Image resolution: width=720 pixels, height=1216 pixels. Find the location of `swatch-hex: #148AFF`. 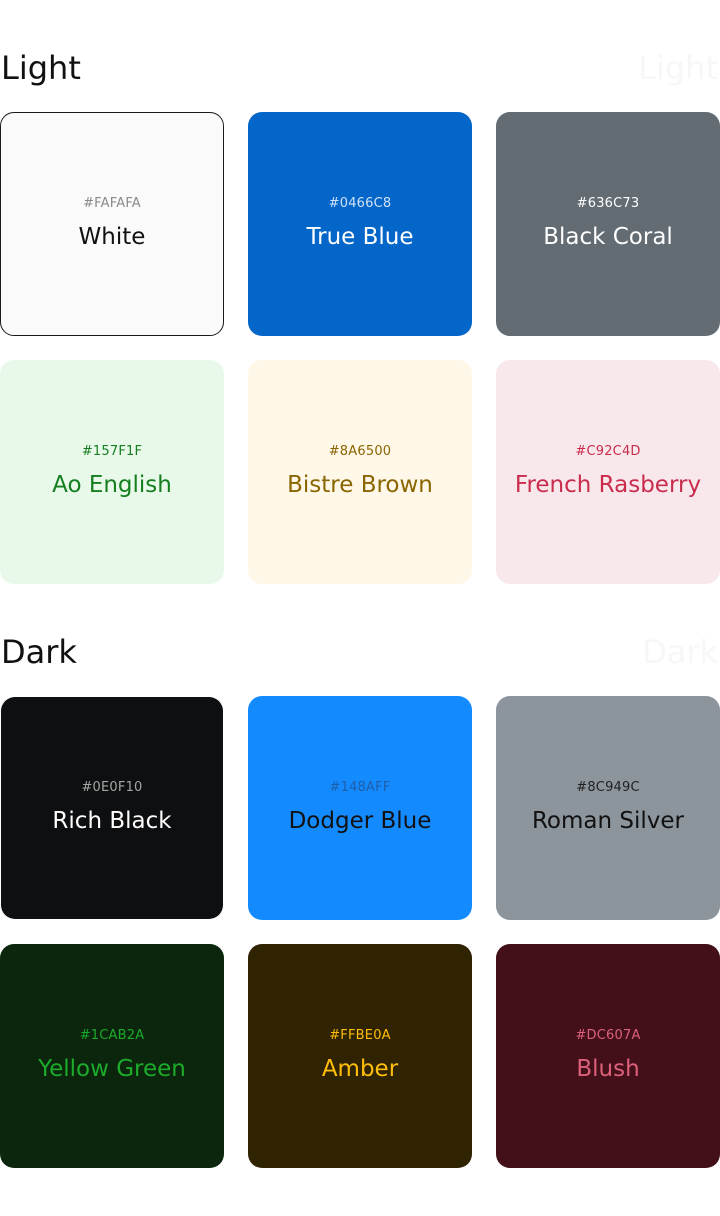

swatch-hex: #148AFF is located at coordinates (360, 787).